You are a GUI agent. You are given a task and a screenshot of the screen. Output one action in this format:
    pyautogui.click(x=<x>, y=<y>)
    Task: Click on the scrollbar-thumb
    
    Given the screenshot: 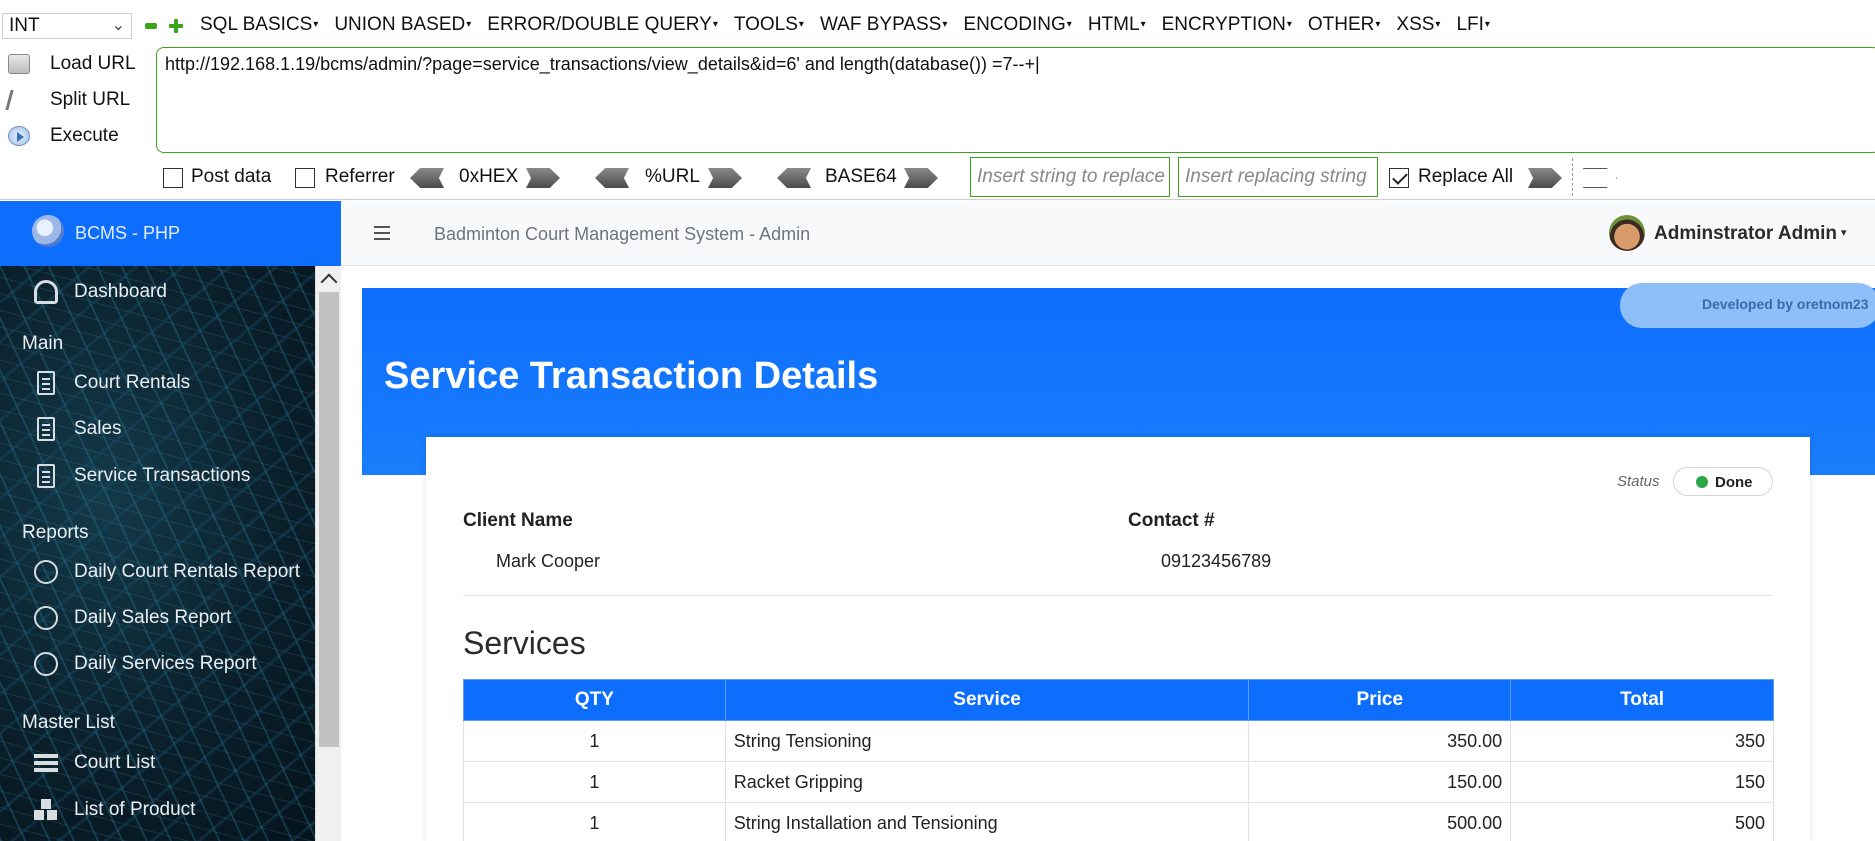 What is the action you would take?
    pyautogui.click(x=329, y=519)
    